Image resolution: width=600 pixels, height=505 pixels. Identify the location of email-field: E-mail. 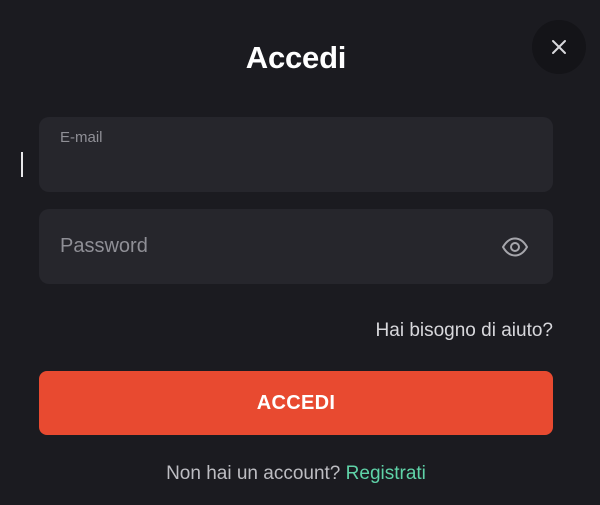
(296, 154).